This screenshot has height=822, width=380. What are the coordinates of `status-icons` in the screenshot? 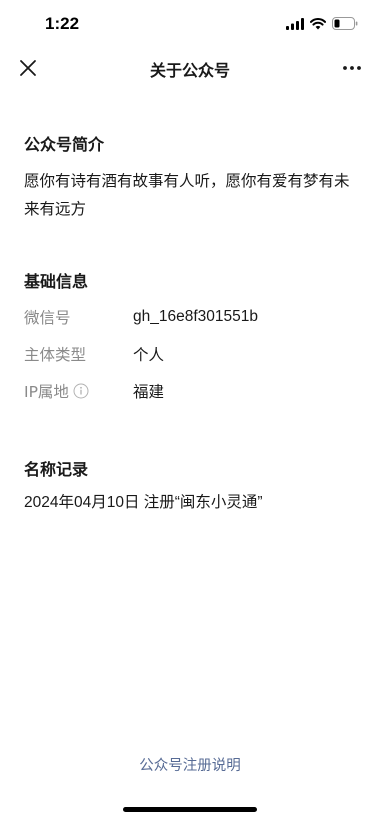 It's located at (322, 24).